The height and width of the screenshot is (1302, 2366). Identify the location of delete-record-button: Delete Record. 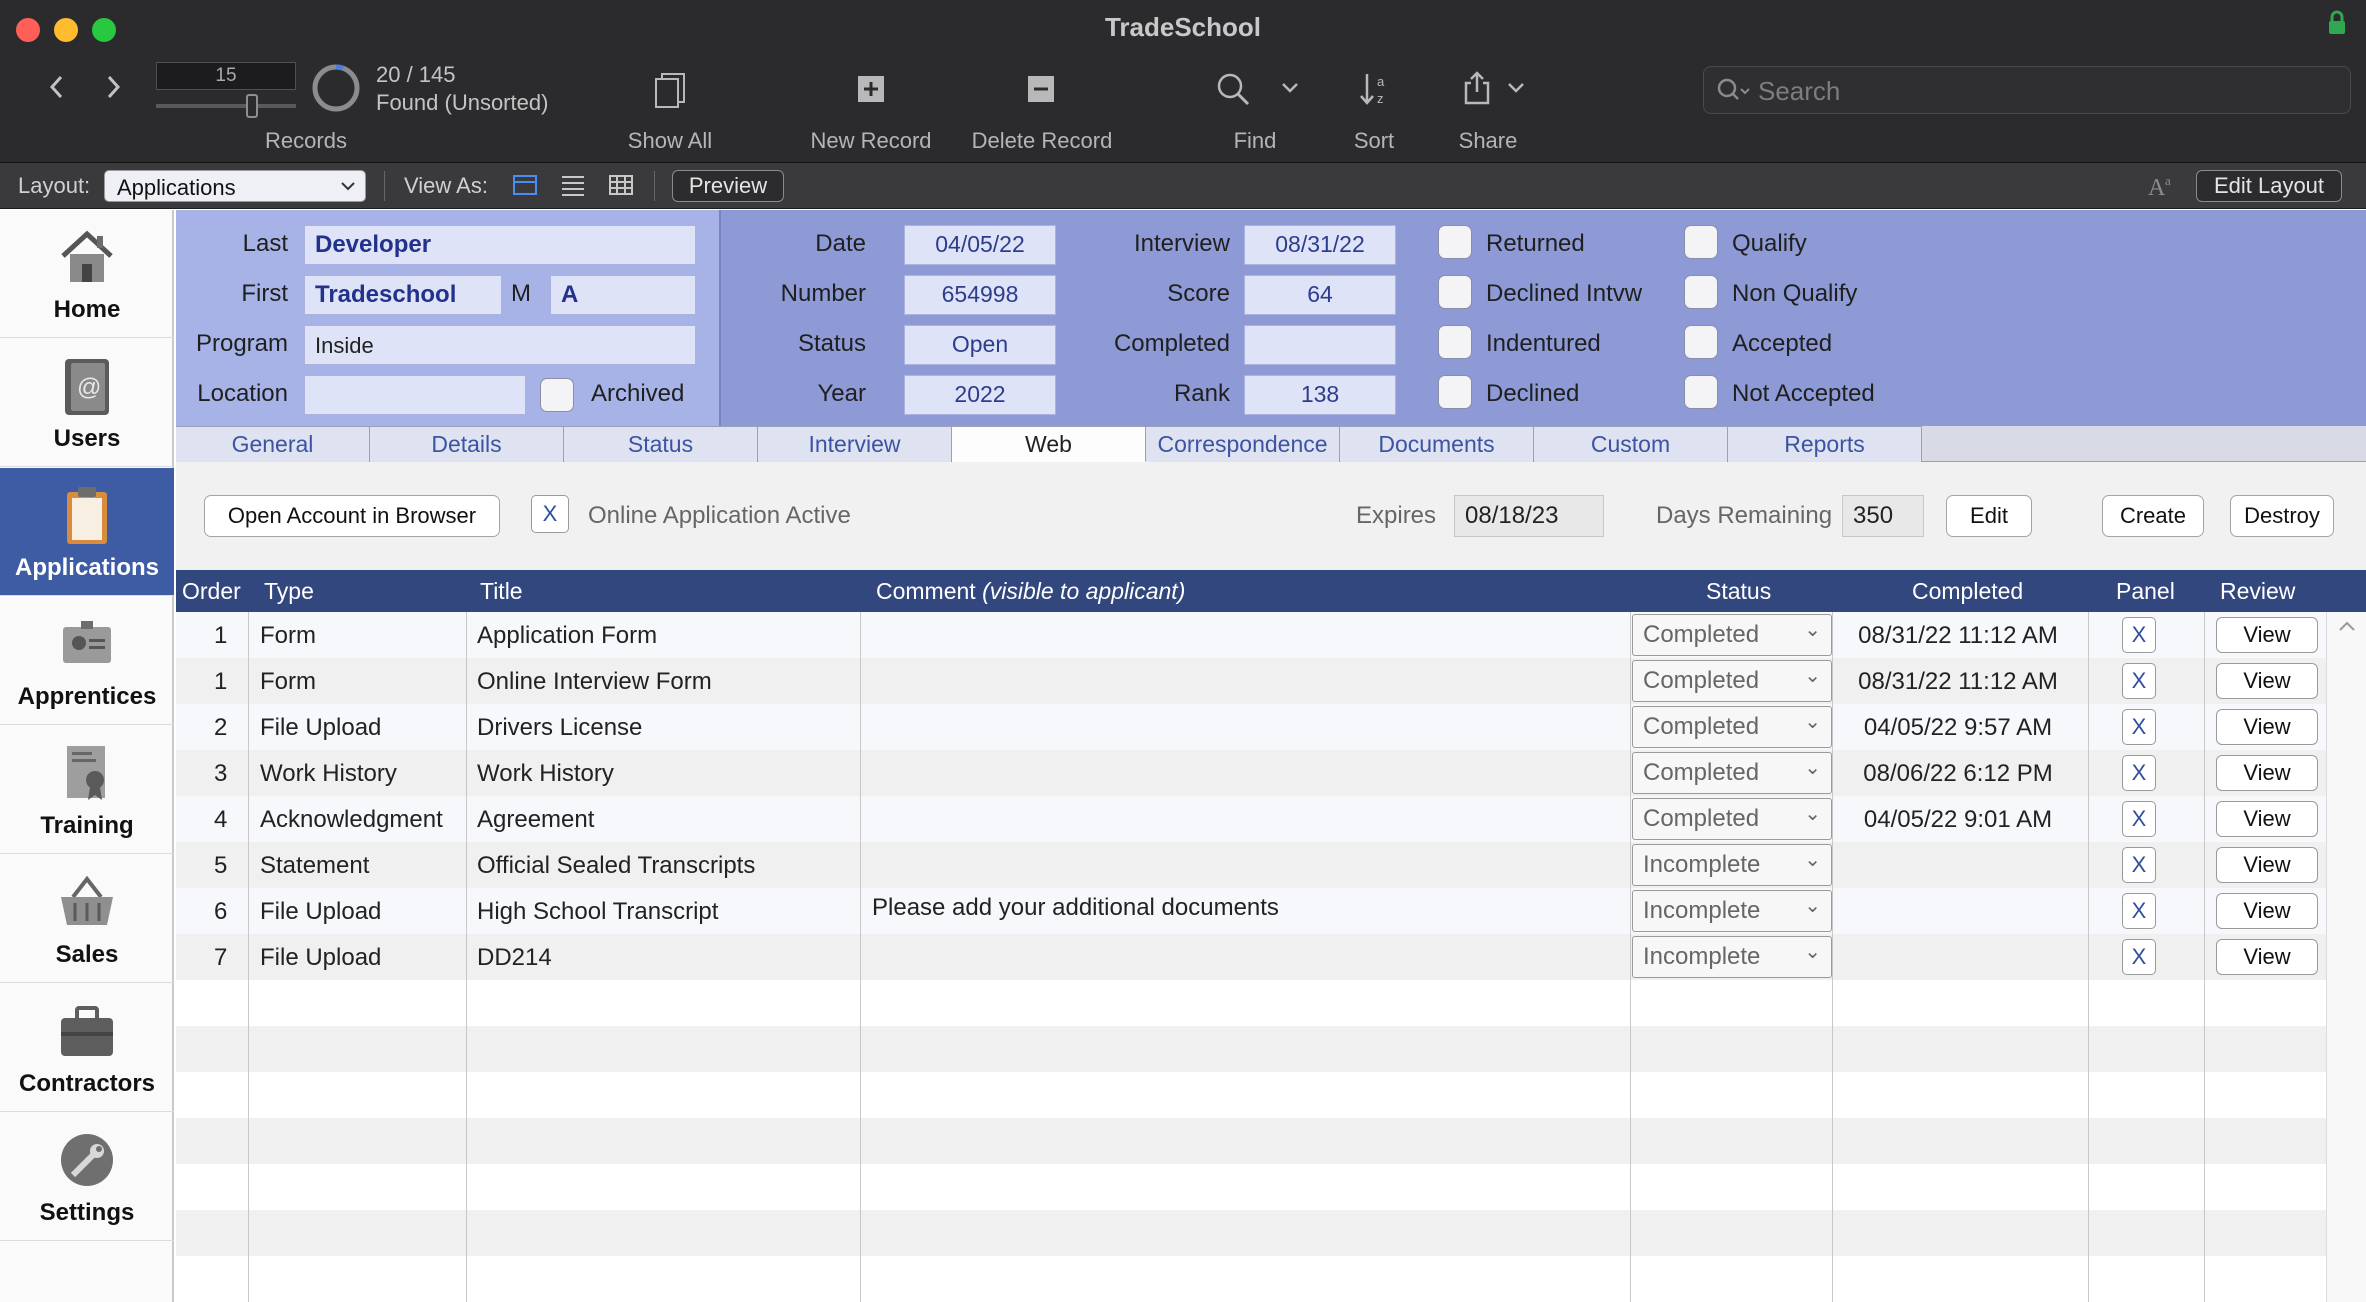
(1042, 141).